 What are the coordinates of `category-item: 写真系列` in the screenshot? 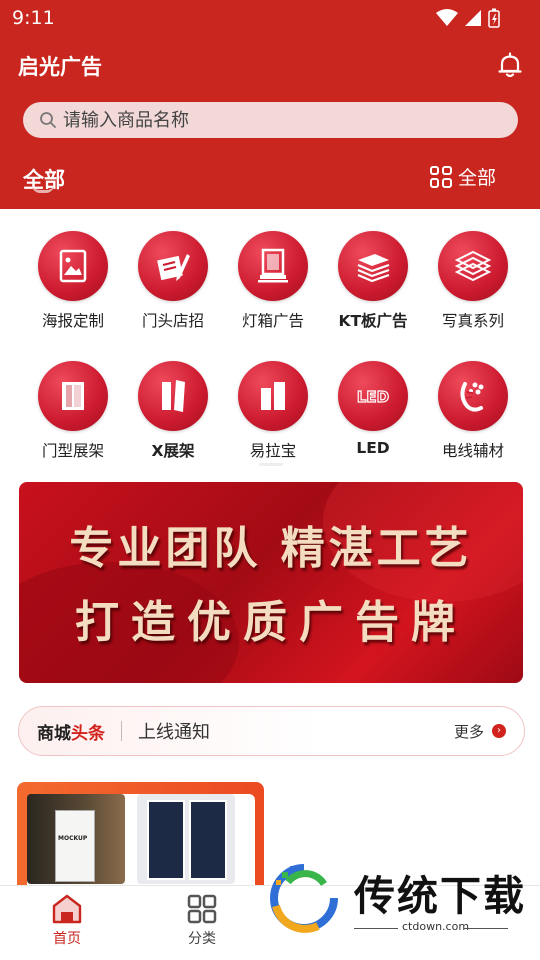 It's located at (473, 281).